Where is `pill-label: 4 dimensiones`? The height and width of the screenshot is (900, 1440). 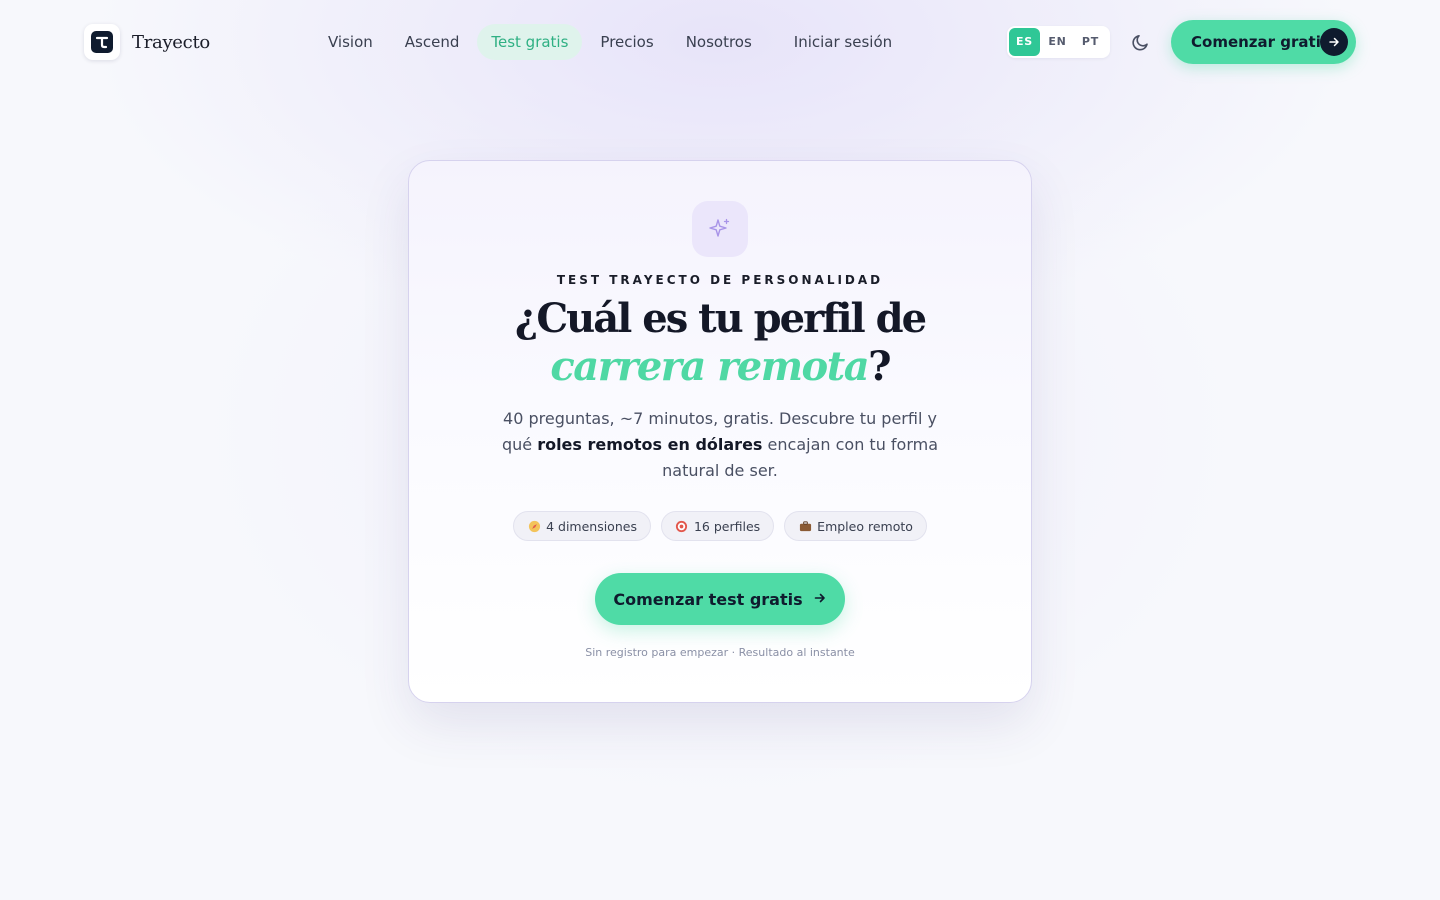
pill-label: 4 dimensiones is located at coordinates (591, 526).